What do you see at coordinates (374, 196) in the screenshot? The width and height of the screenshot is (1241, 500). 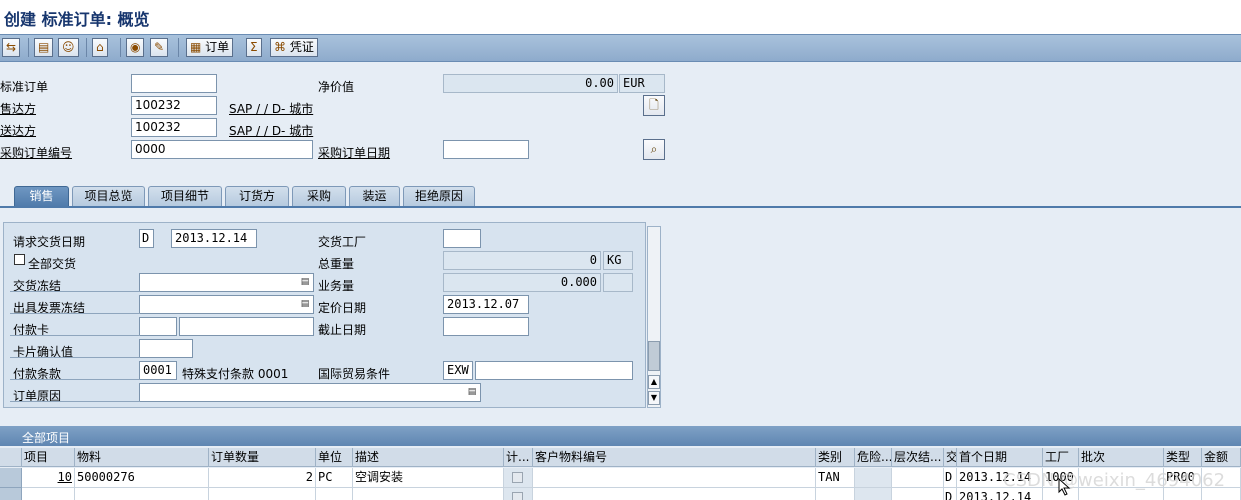 I see `tab-shipping: 装运` at bounding box center [374, 196].